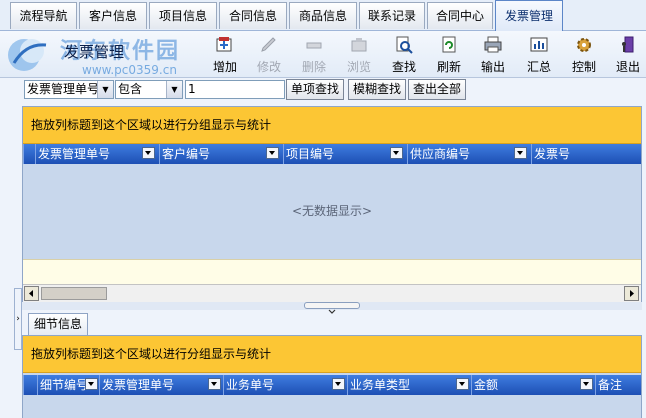 The height and width of the screenshot is (418, 646). I want to click on single-search-button: 单项查找, so click(315, 89).